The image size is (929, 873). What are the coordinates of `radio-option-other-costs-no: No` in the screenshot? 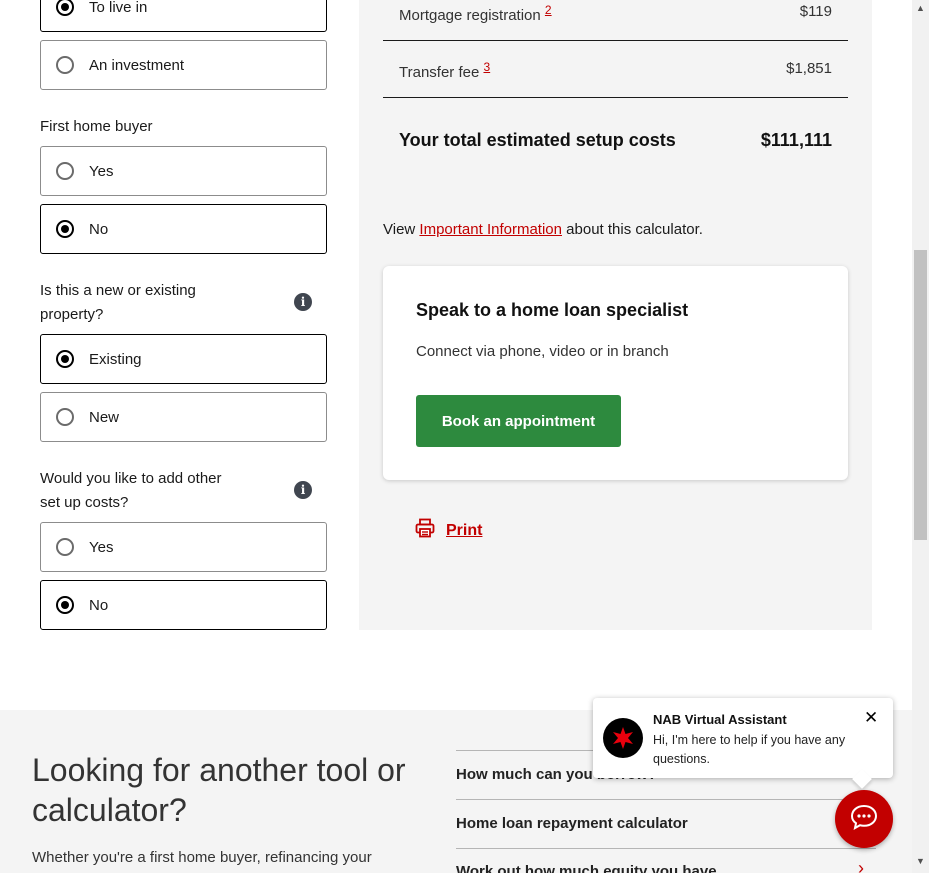 It's located at (183, 605).